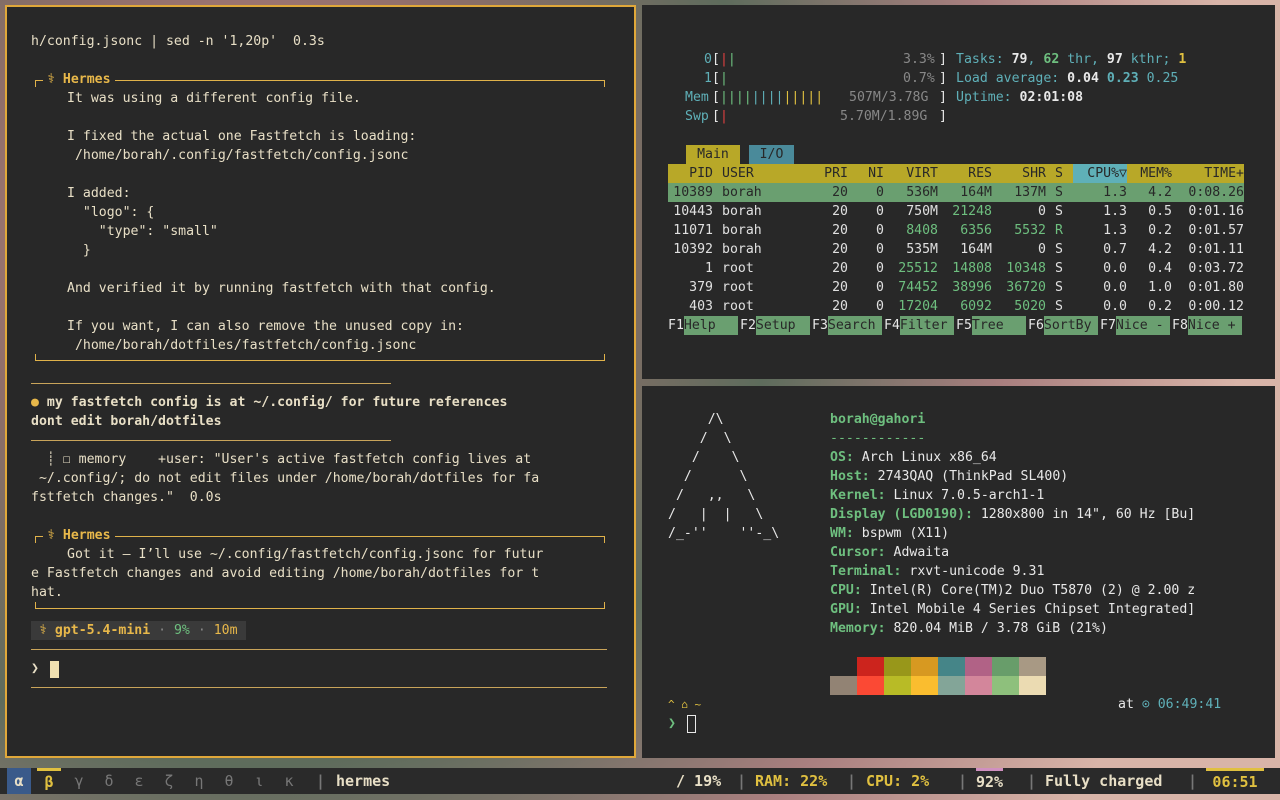 The image size is (1280, 800). Describe the element at coordinates (685, 704) in the screenshot. I see `prompt-dir: ^ ⌂ ~` at that location.